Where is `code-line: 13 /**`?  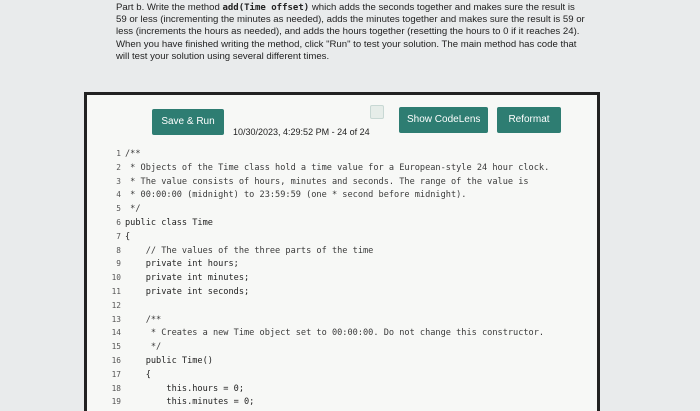 code-line: 13 /** is located at coordinates (342, 320).